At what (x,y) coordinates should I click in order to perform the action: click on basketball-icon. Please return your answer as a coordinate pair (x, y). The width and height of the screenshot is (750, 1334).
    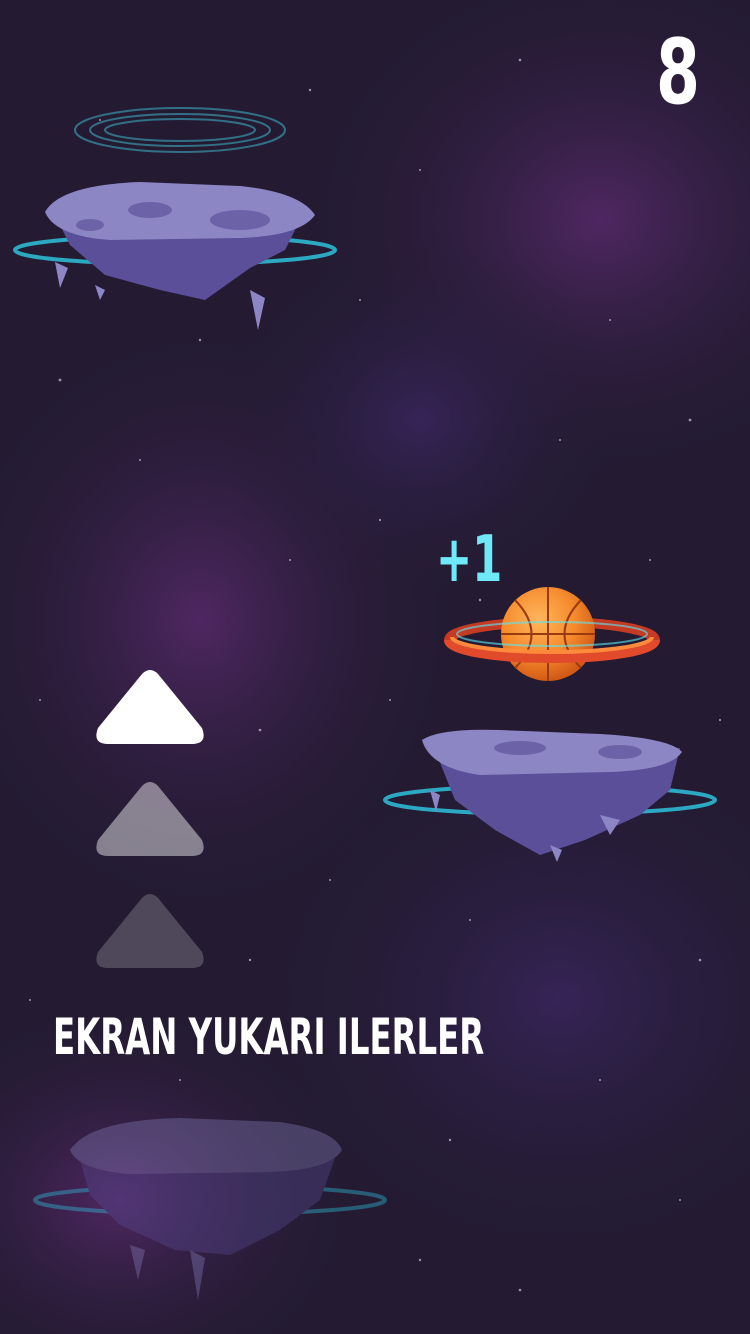
    Looking at the image, I should click on (548, 634).